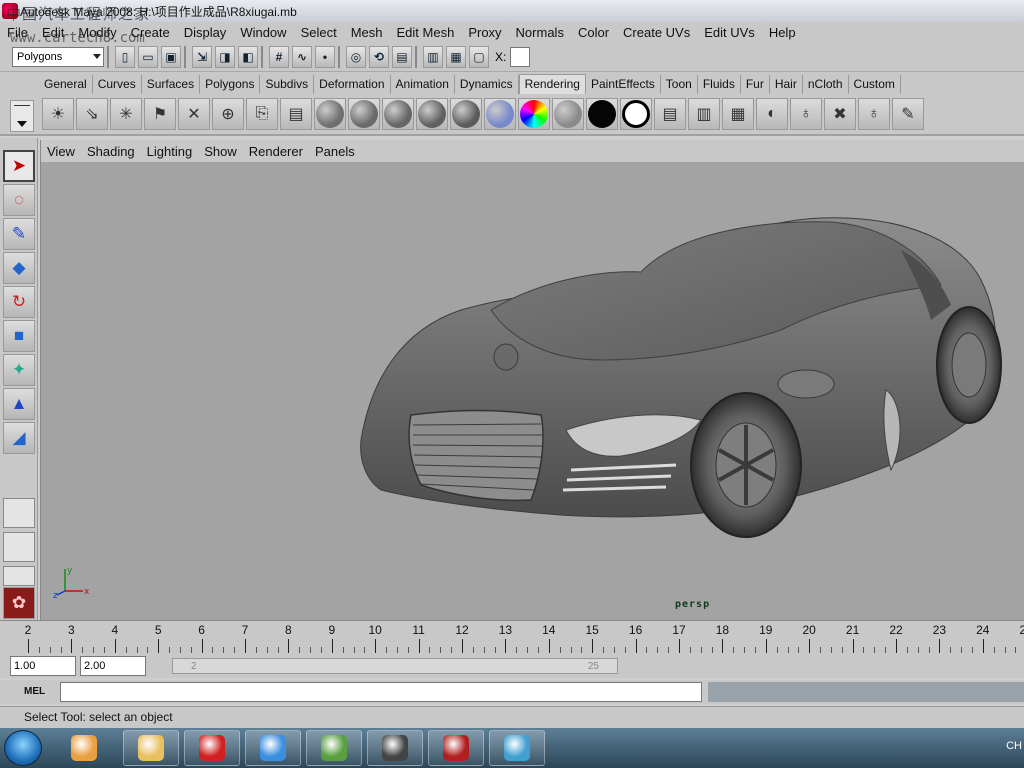  What do you see at coordinates (772, 114) in the screenshot?
I see `render-view-icon: ◐` at bounding box center [772, 114].